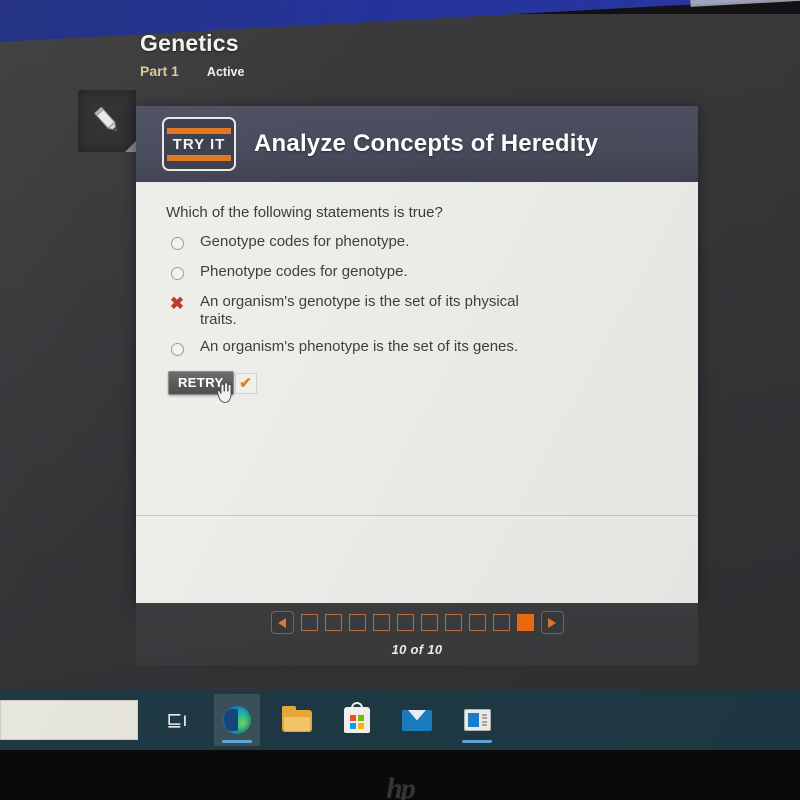 This screenshot has width=800, height=800. What do you see at coordinates (525, 622) in the screenshot?
I see `page-square-current` at bounding box center [525, 622].